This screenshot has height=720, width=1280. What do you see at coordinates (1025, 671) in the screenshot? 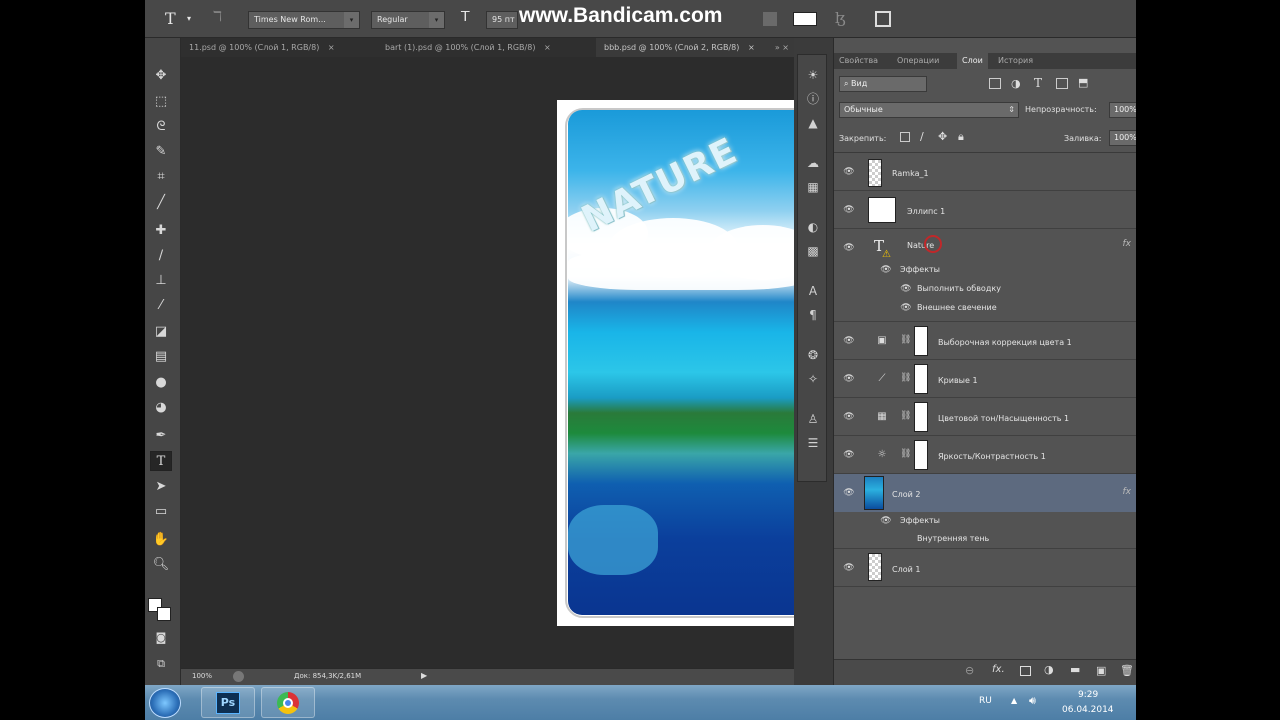
I see `add-mask-icon` at bounding box center [1025, 671].